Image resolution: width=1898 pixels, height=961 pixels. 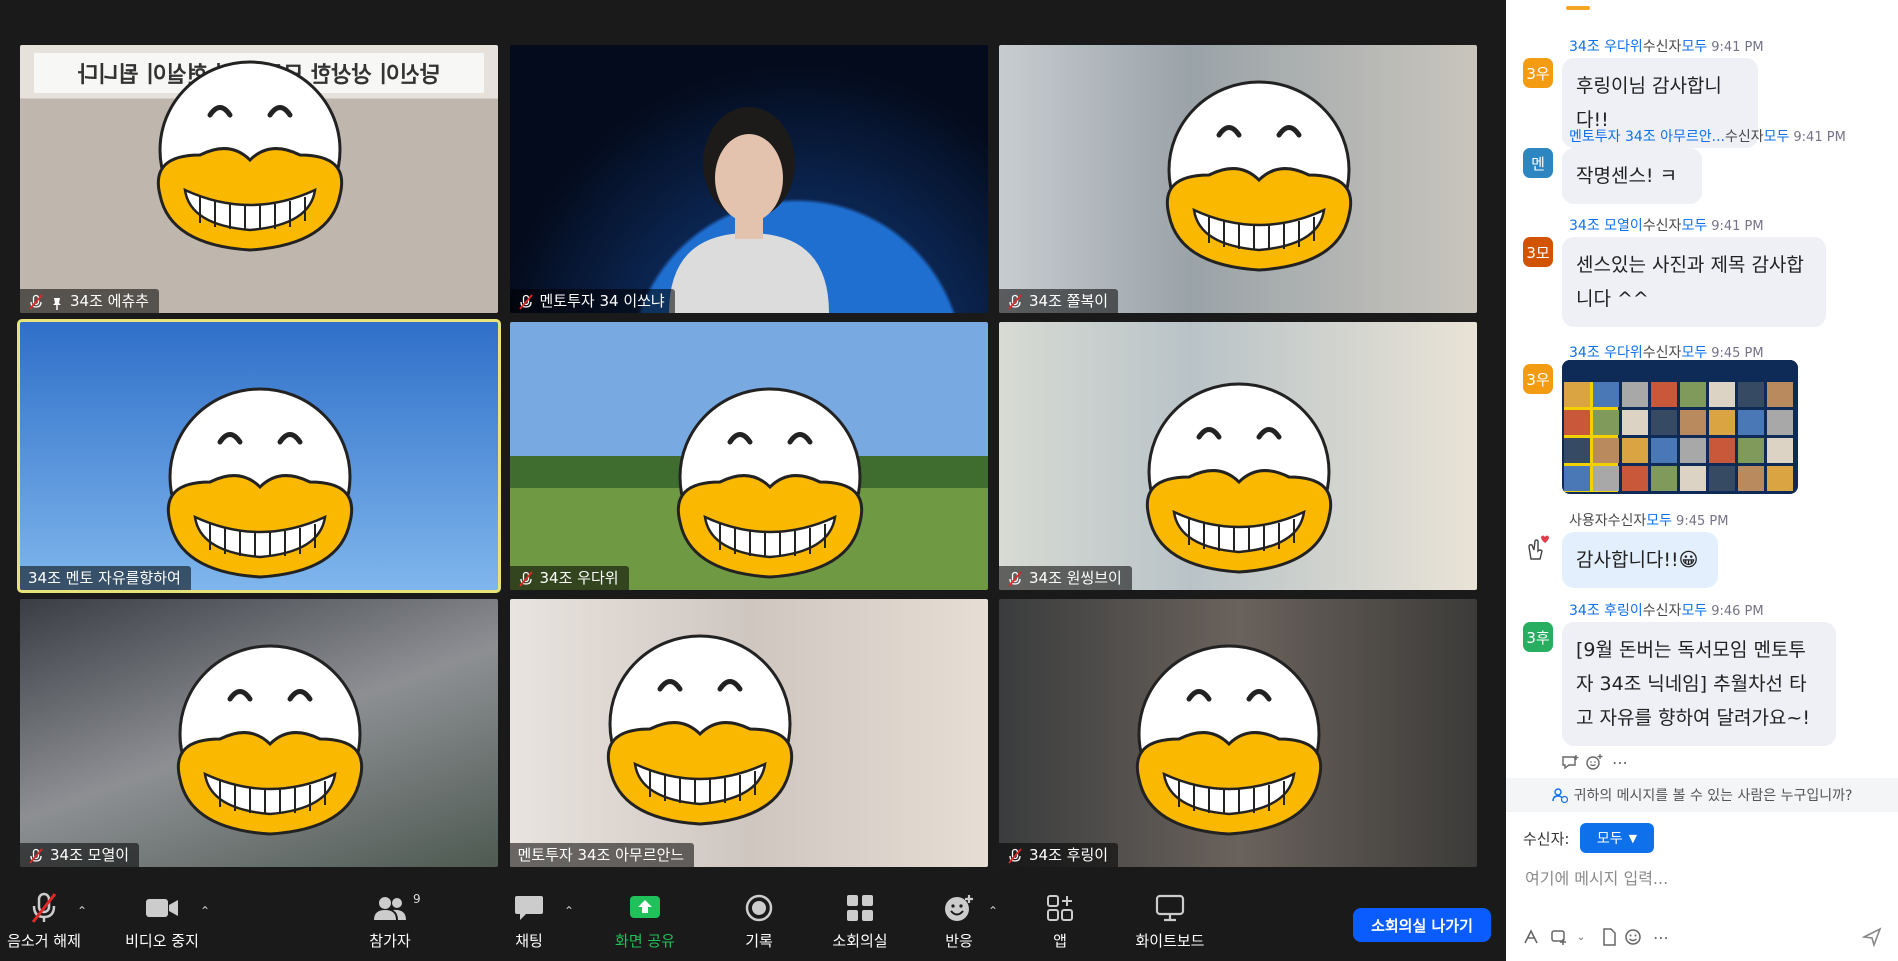 I want to click on video-tile: 34조 우다위, so click(x=748, y=456).